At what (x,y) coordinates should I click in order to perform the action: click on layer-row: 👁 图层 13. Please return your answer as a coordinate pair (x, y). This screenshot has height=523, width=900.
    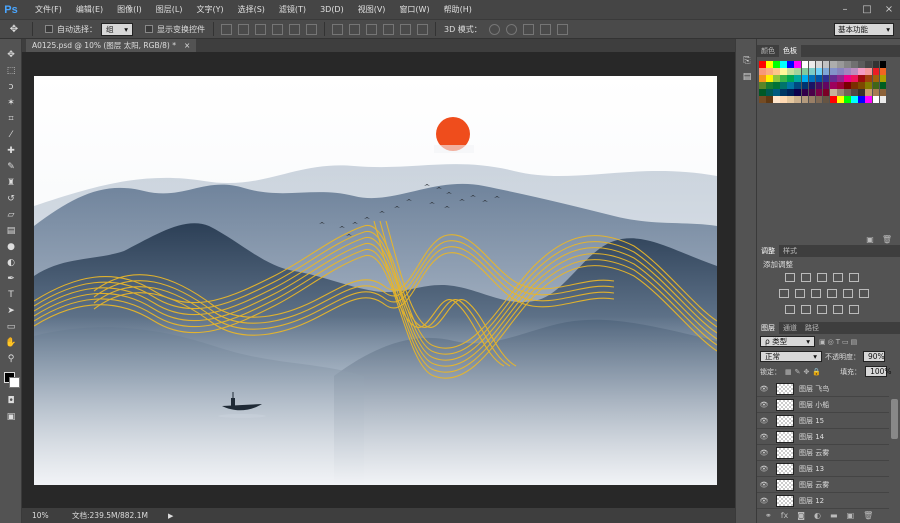
    Looking at the image, I should click on (823, 469).